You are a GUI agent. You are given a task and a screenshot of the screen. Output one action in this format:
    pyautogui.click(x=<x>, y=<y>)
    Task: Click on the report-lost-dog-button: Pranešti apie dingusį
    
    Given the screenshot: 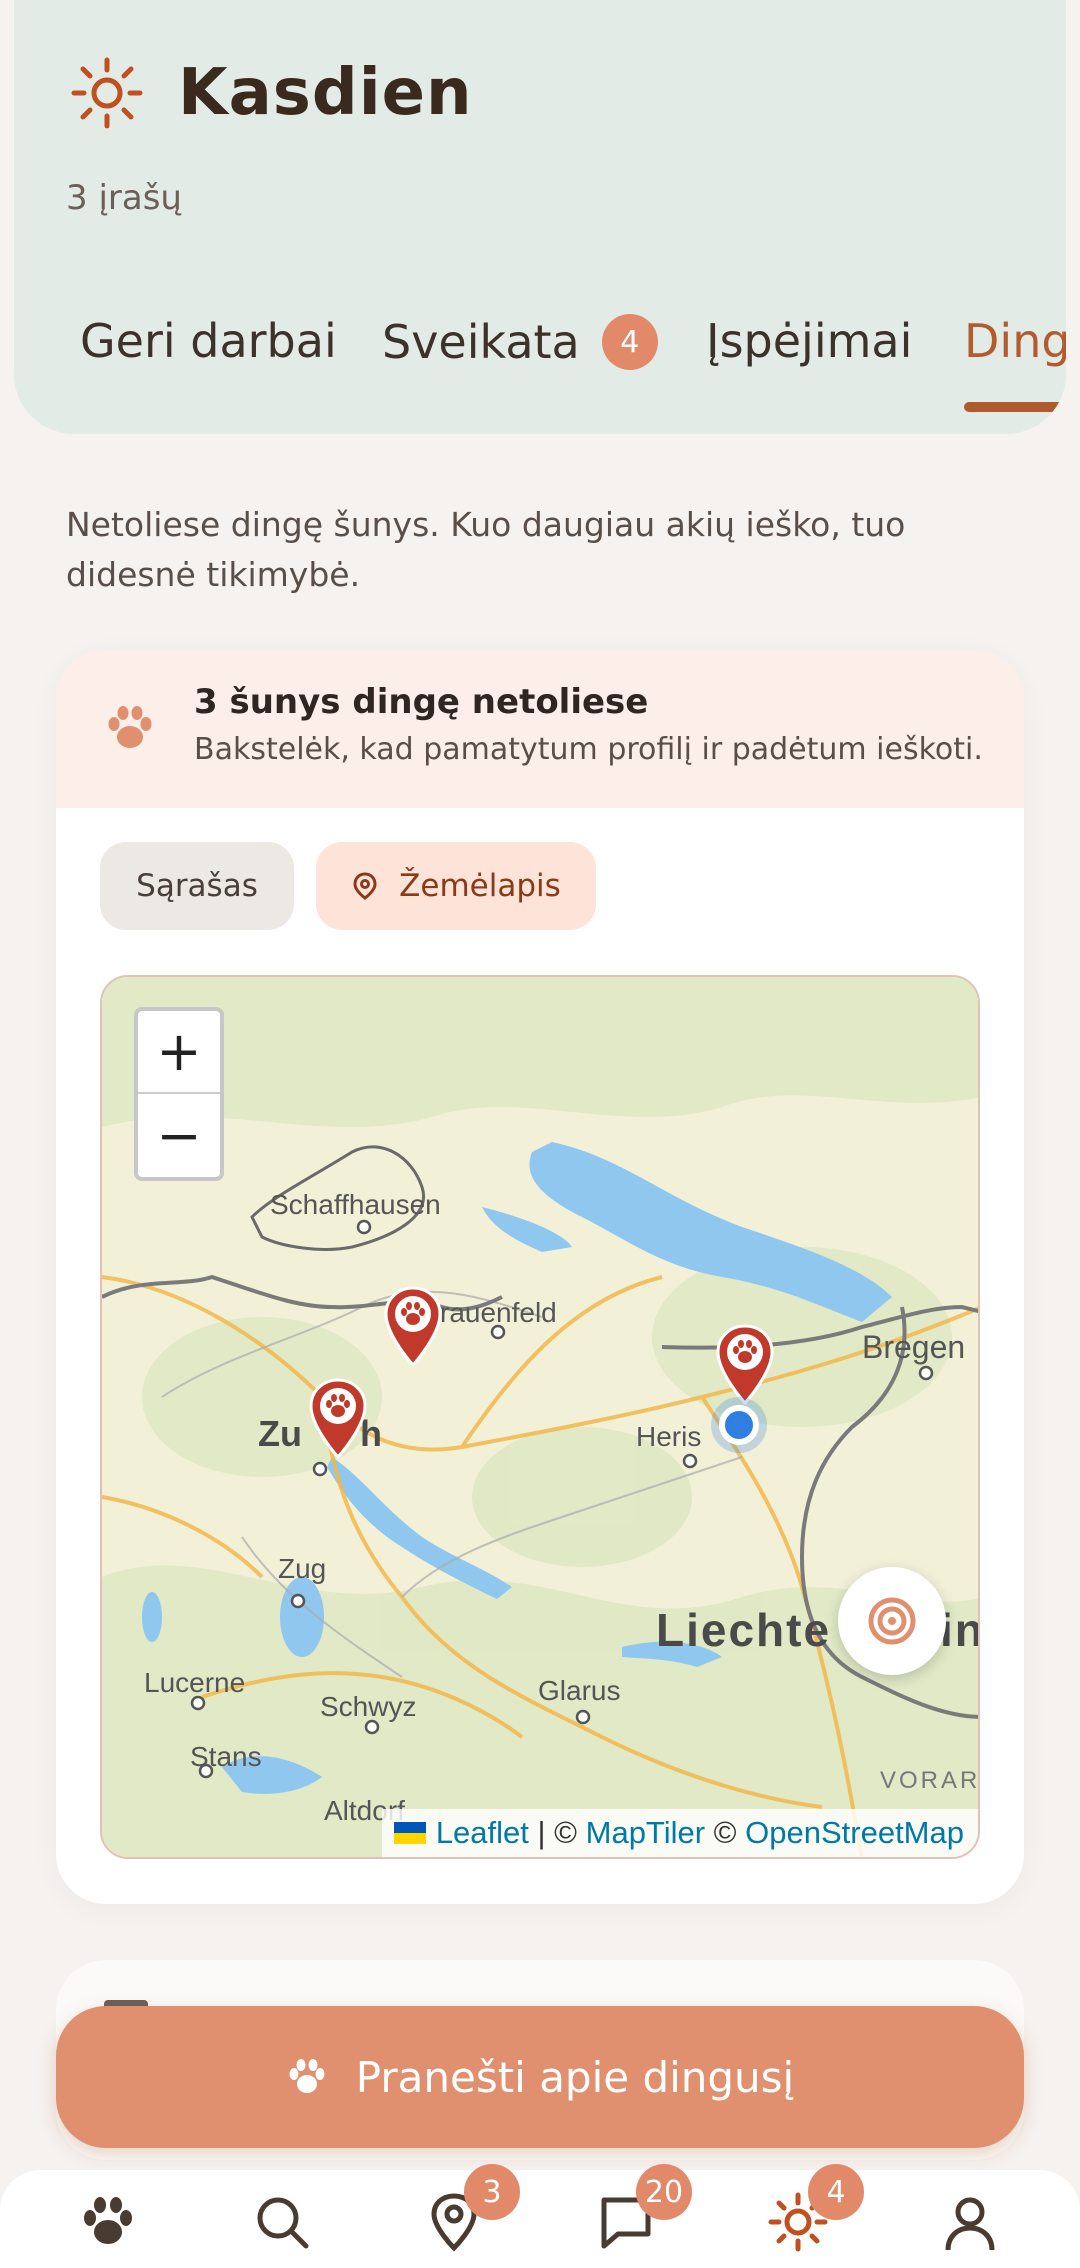 What is the action you would take?
    pyautogui.click(x=540, y=2077)
    